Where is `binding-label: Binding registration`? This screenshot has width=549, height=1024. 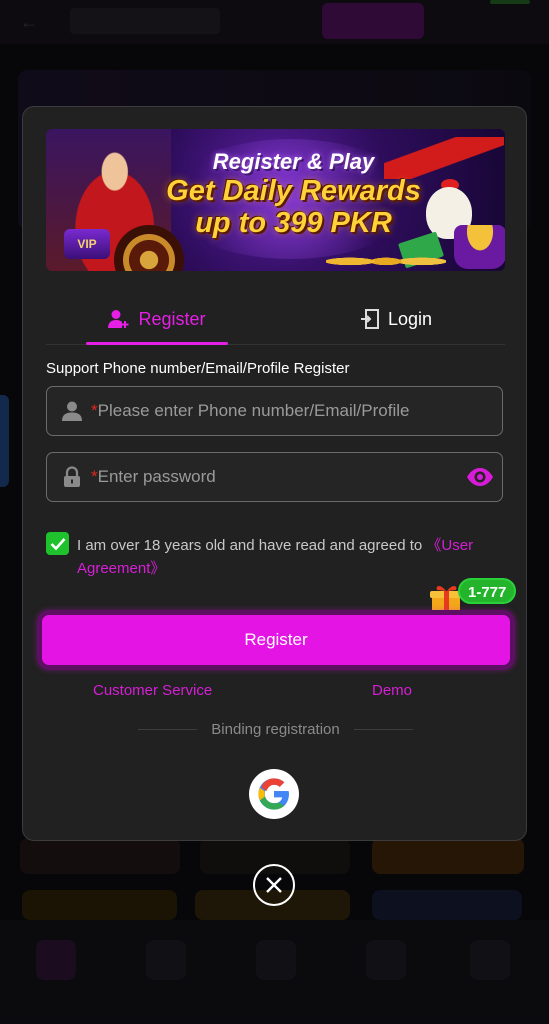 binding-label: Binding registration is located at coordinates (275, 729).